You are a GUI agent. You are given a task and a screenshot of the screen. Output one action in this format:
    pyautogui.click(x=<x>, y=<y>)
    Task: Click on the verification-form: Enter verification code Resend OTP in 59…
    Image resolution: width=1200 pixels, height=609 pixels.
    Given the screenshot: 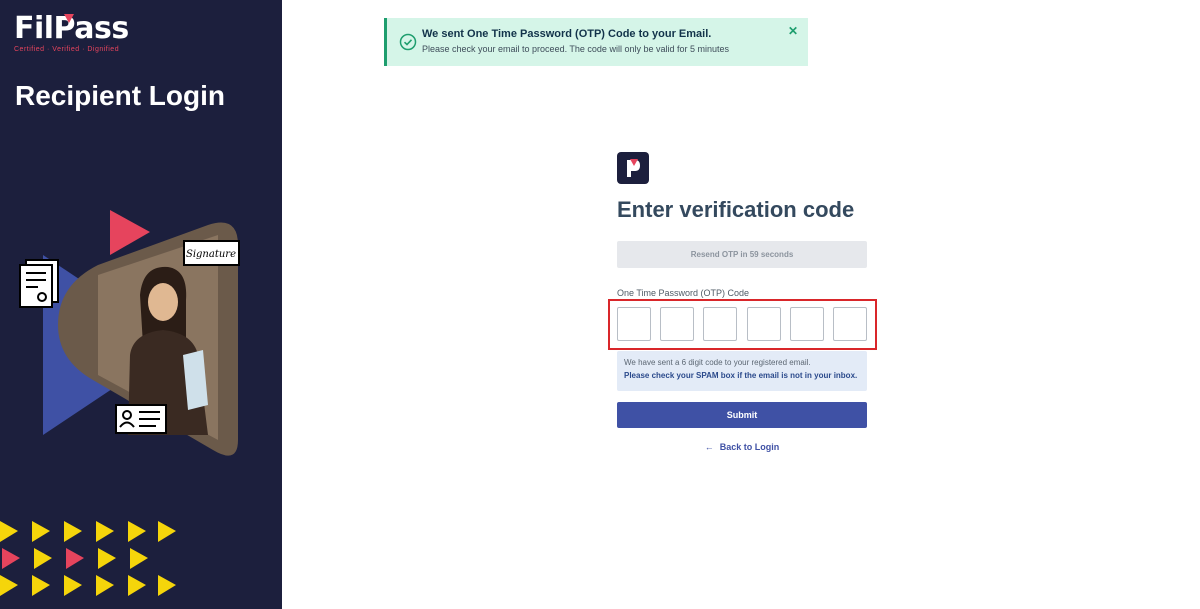 What is the action you would take?
    pyautogui.click(x=742, y=302)
    